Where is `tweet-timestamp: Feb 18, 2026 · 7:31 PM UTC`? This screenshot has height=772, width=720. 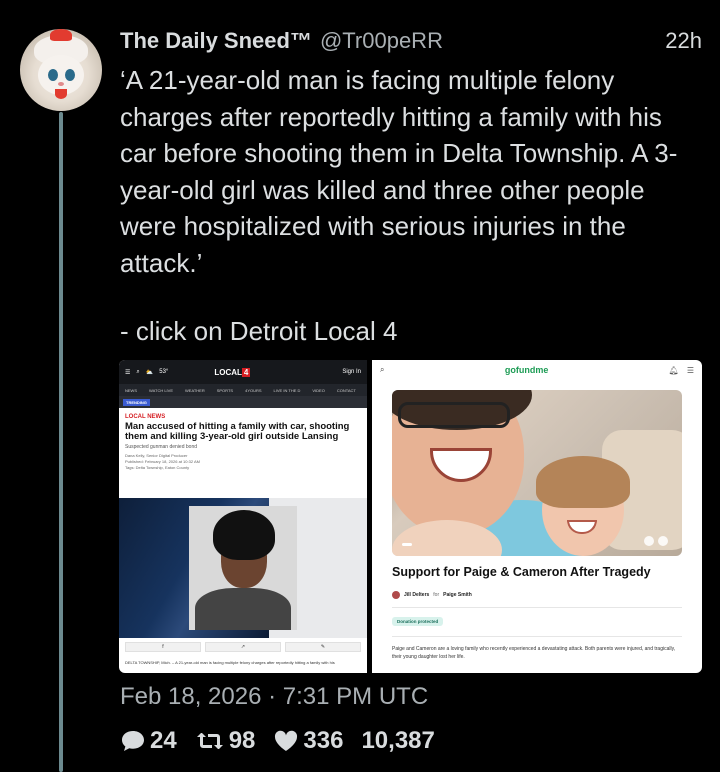 tweet-timestamp: Feb 18, 2026 · 7:31 PM UTC is located at coordinates (274, 697).